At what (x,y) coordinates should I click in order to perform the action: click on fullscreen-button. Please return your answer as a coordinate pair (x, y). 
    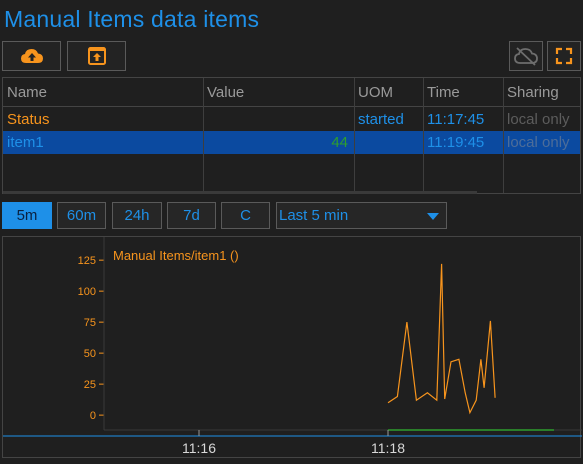
    Looking at the image, I should click on (564, 56).